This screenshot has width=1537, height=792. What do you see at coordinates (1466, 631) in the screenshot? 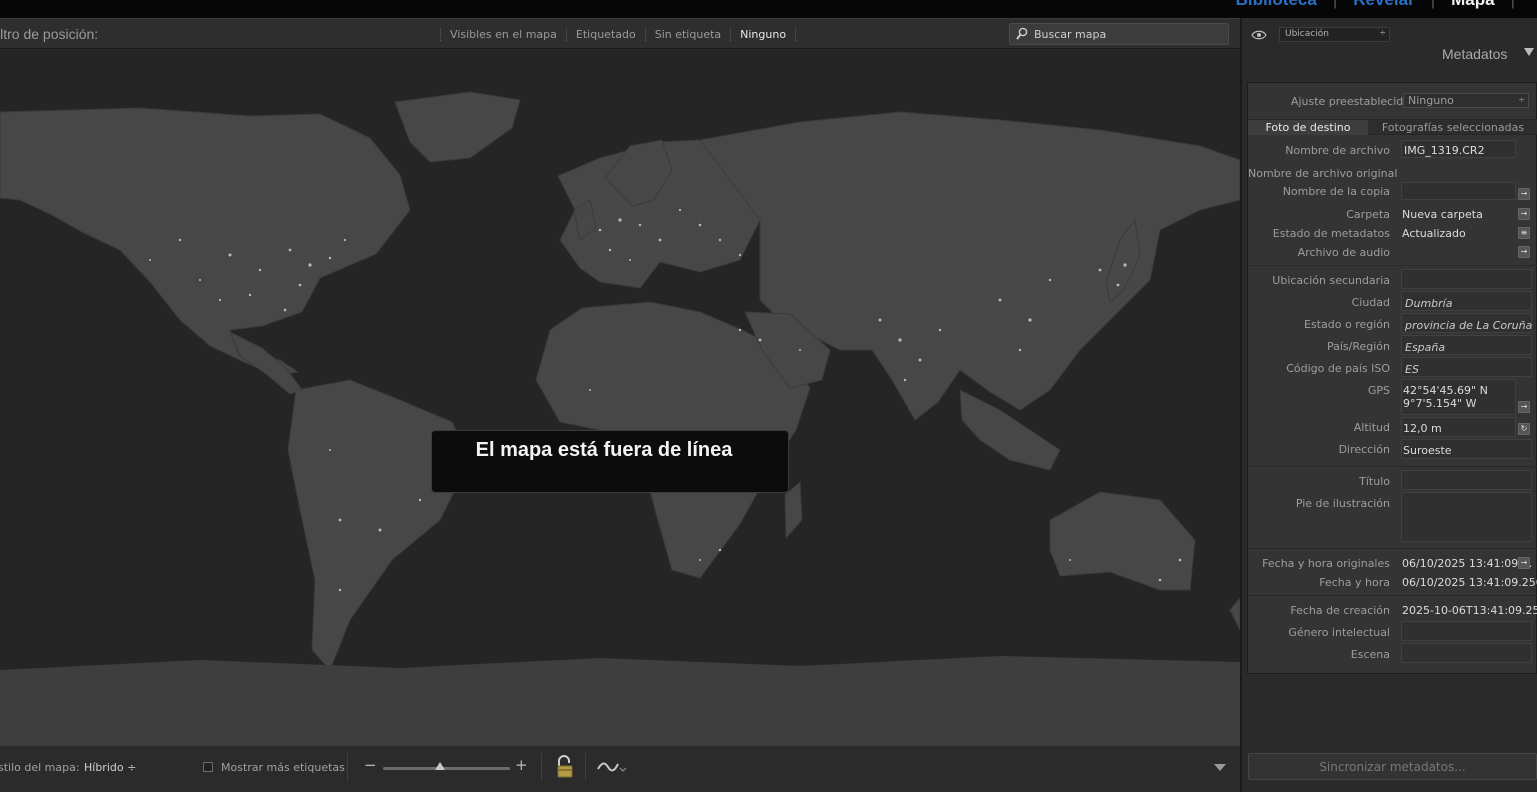
I see `genre-field` at bounding box center [1466, 631].